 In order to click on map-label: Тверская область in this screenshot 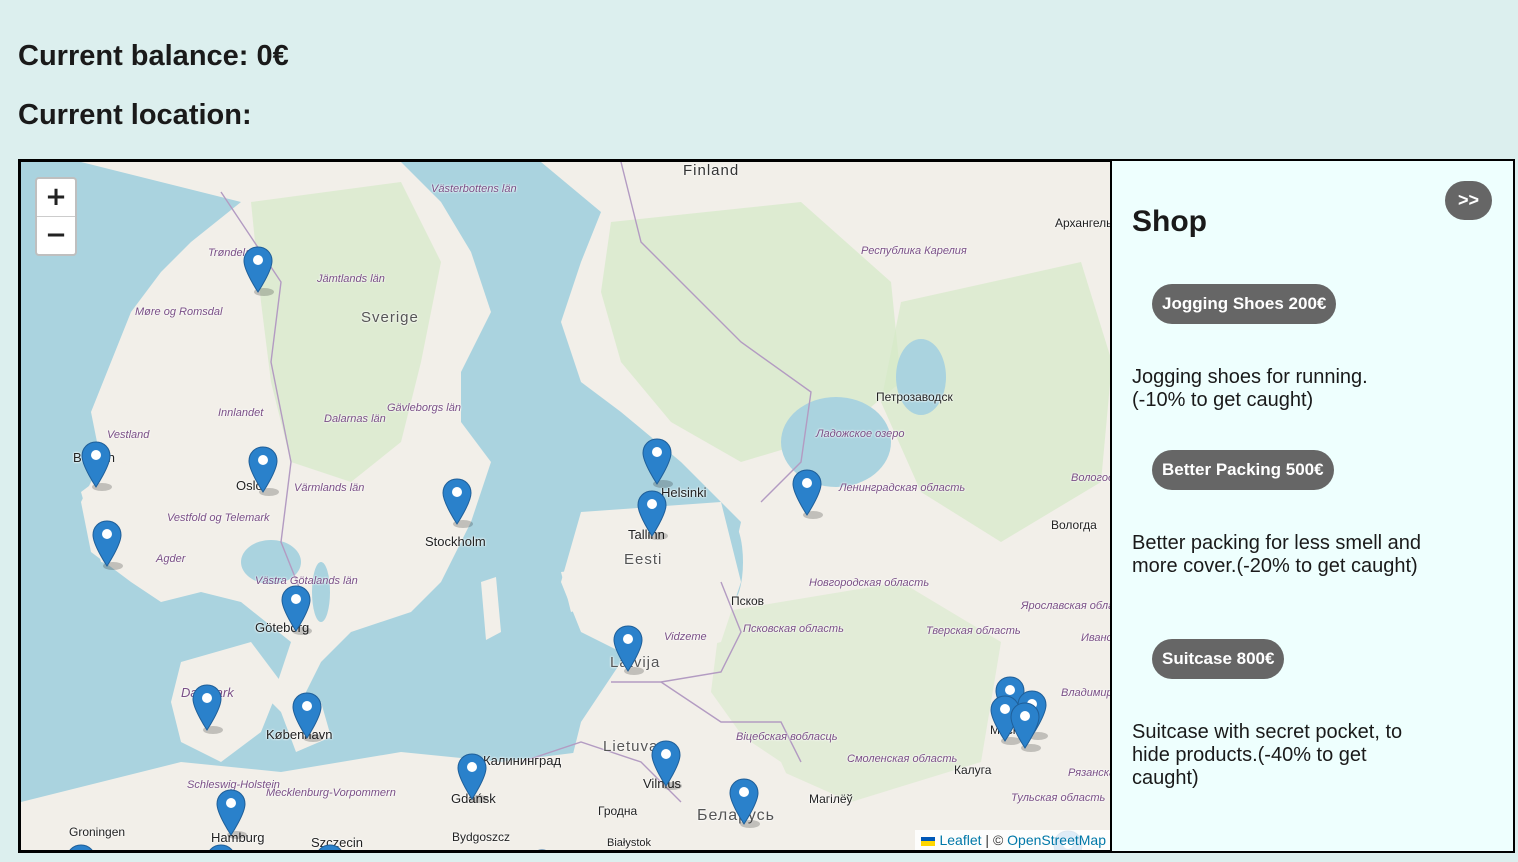, I will do `click(973, 631)`.